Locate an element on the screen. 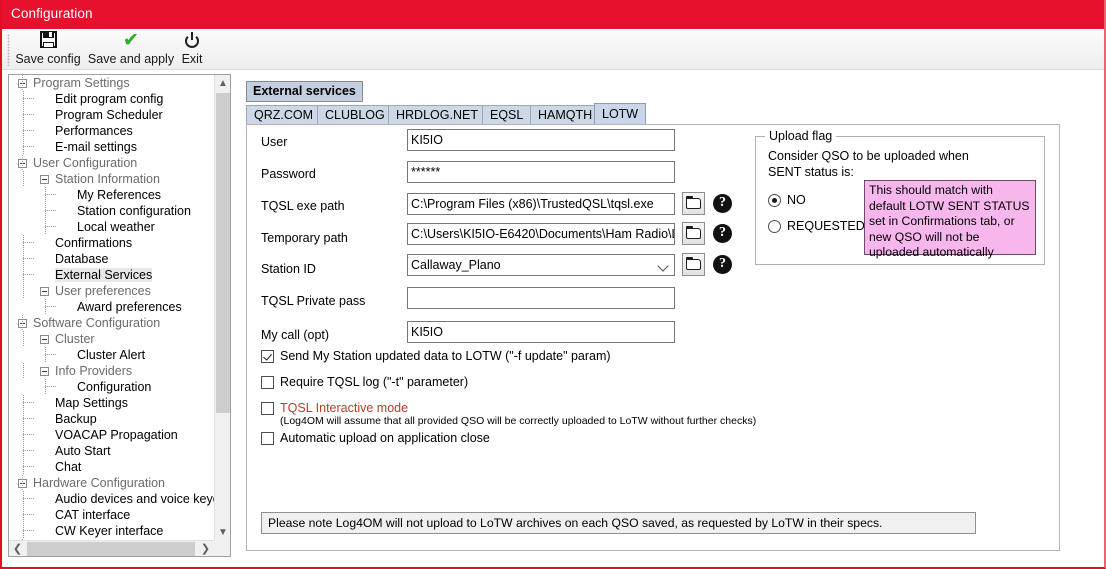  sidebar-item-performances: Performances is located at coordinates (112, 131).